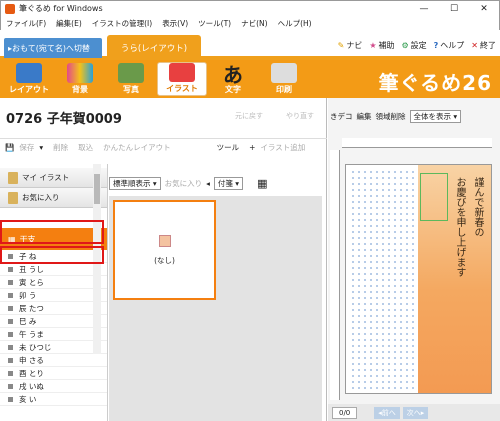  I want to click on vertical-ruler, so click(335, 275).